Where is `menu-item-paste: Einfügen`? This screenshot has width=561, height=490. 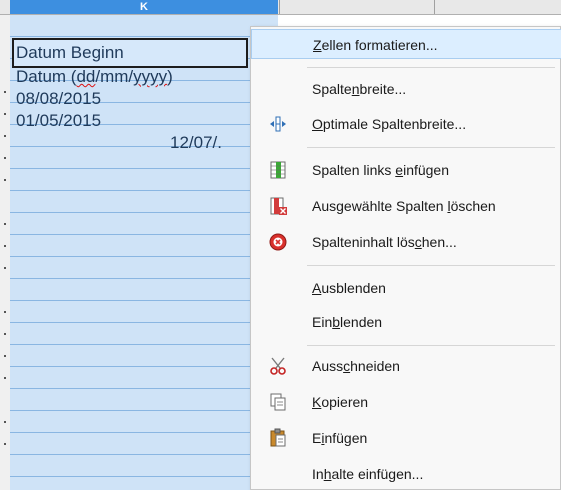 menu-item-paste: Einfügen is located at coordinates (406, 438).